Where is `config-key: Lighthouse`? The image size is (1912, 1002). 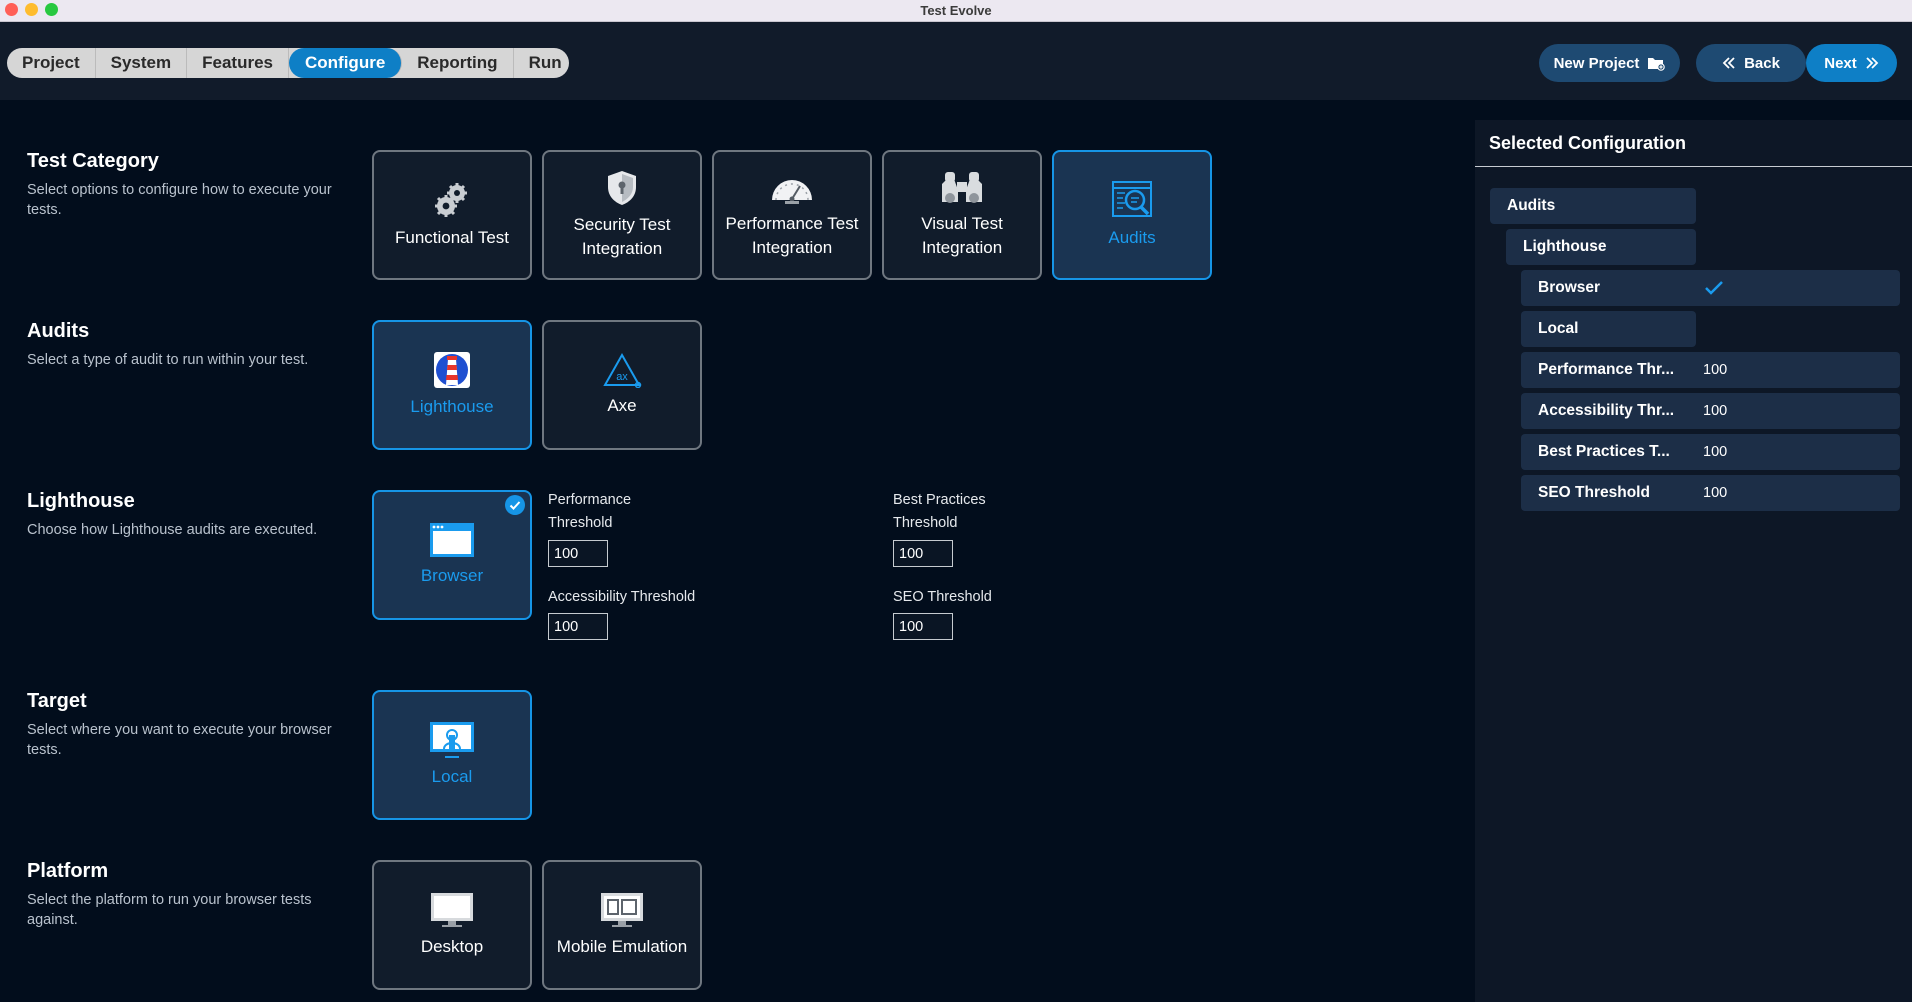
config-key: Lighthouse is located at coordinates (1565, 246).